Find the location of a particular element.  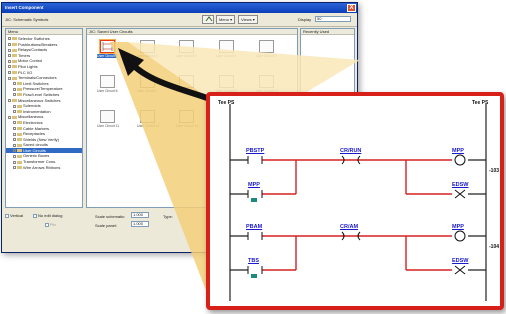

rung1-contact1-tag: PBSTP is located at coordinates (255, 151).